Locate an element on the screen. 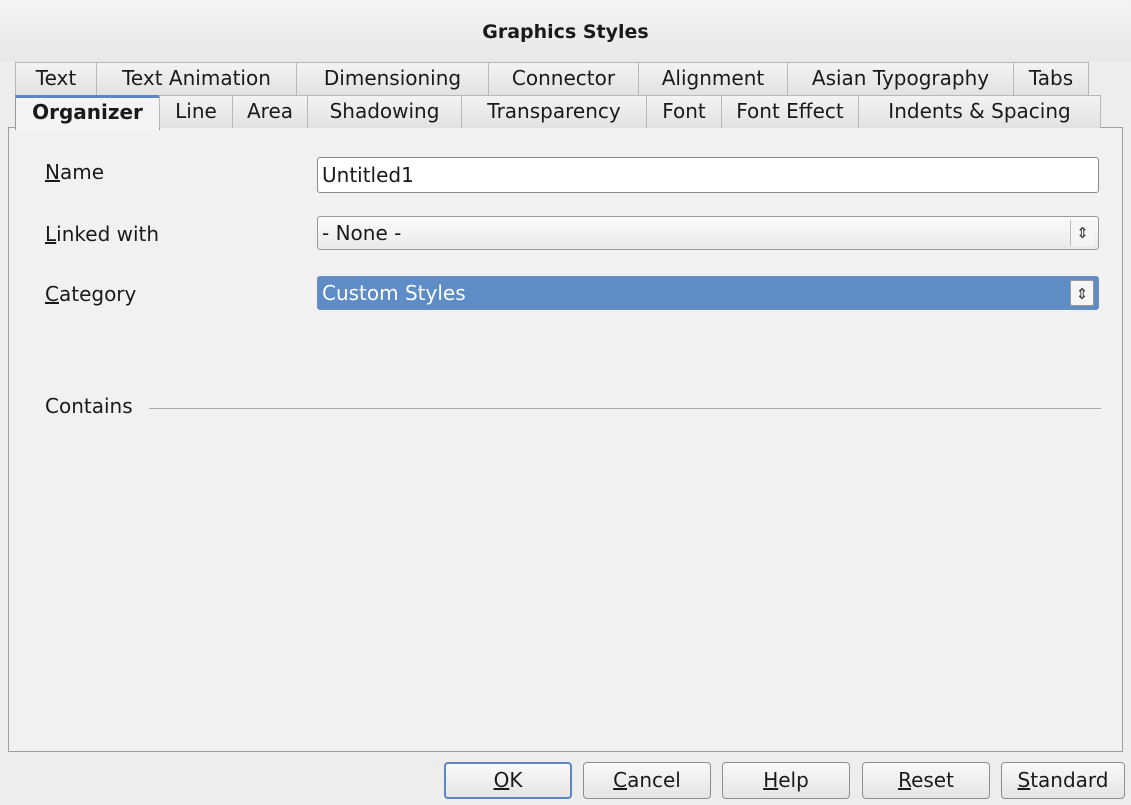 The image size is (1131, 805). category-value: Custom Styles is located at coordinates (394, 293).